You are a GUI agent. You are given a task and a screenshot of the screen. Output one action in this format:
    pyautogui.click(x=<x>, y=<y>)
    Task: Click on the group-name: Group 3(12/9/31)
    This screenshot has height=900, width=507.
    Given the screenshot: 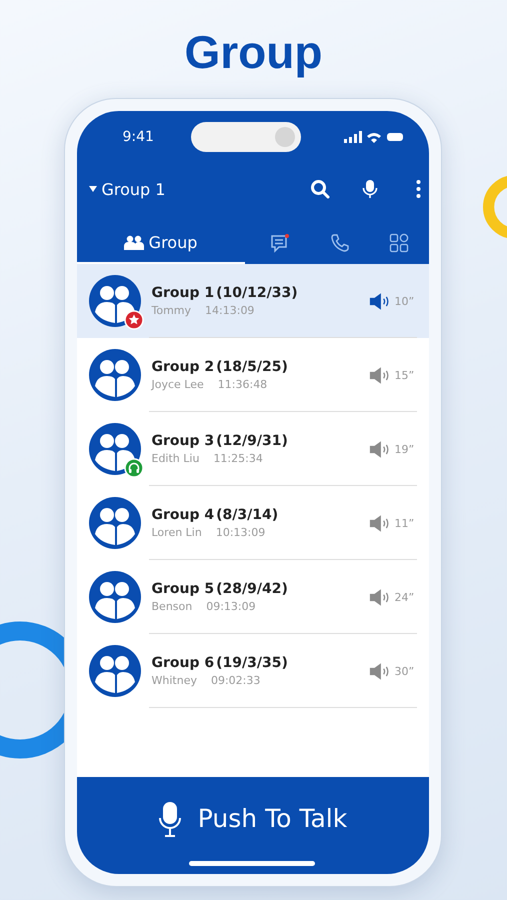 What is the action you would take?
    pyautogui.click(x=220, y=441)
    